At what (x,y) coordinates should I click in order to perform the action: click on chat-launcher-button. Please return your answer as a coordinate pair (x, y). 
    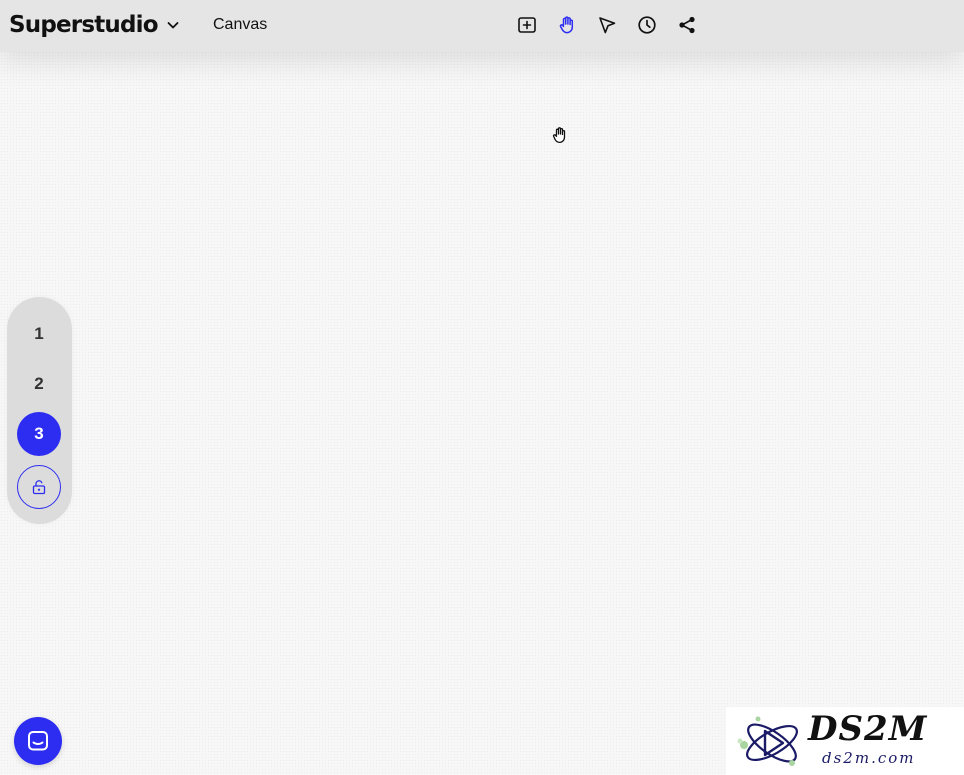
    Looking at the image, I should click on (38, 741).